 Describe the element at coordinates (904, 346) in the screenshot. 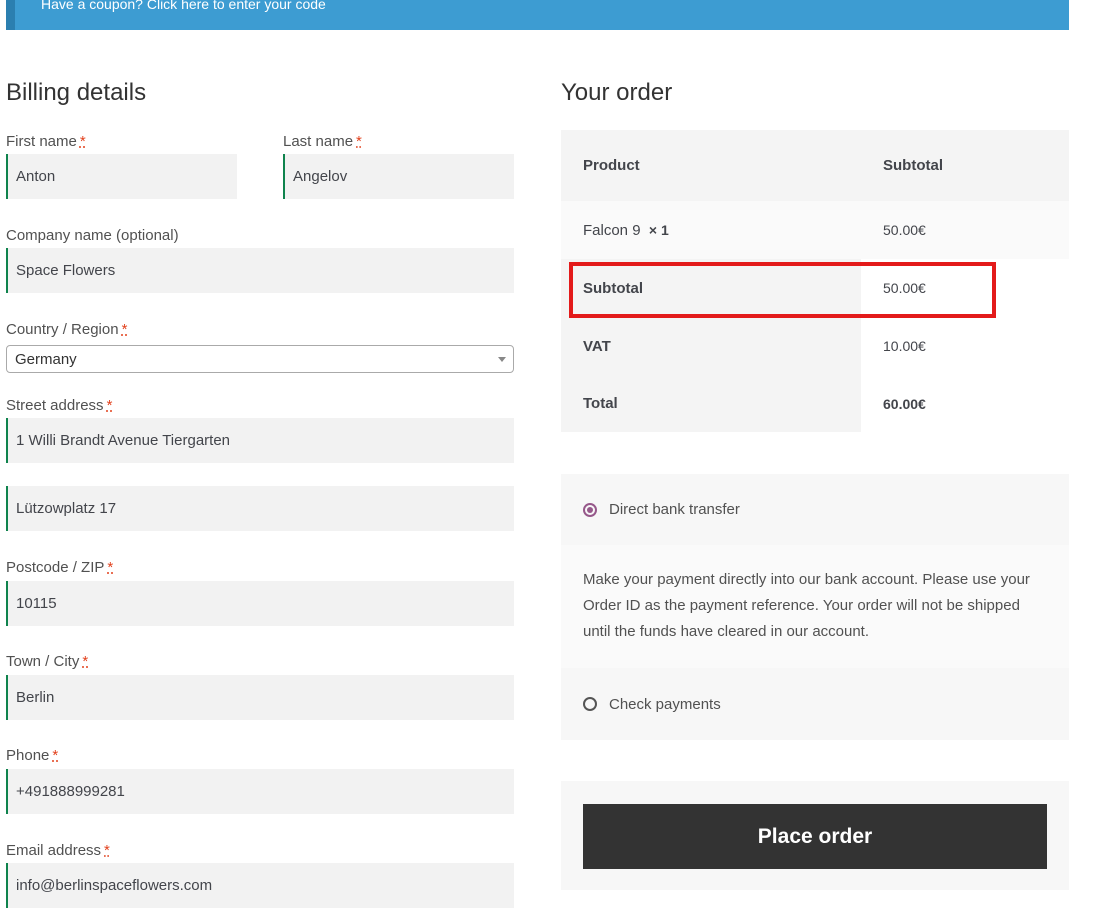

I see `vat-value: 10.00€` at that location.